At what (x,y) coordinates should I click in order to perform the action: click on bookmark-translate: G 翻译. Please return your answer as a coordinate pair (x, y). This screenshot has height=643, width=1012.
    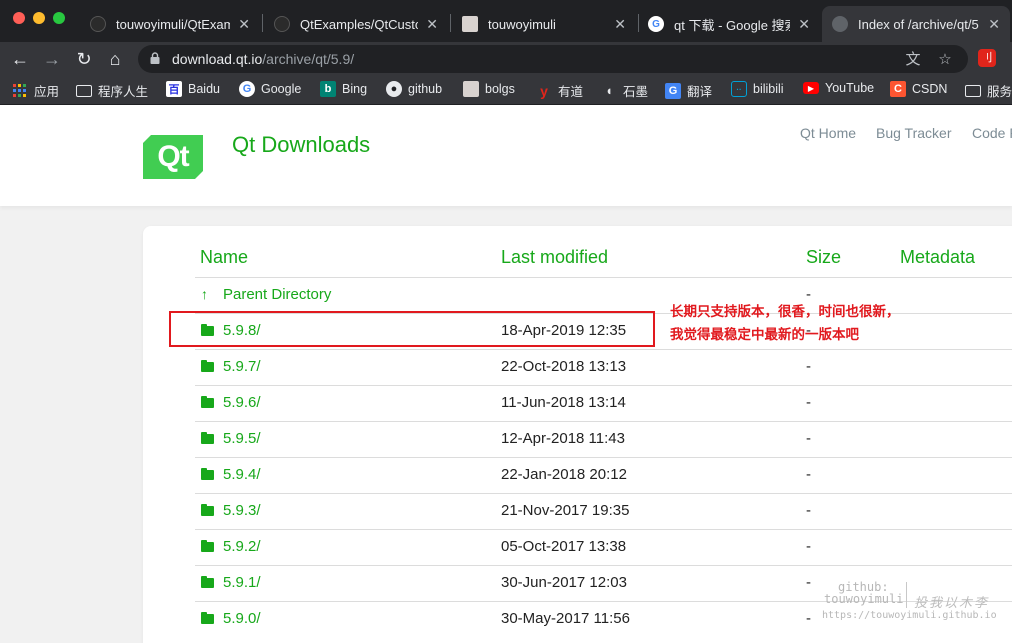
    Looking at the image, I should click on (688, 90).